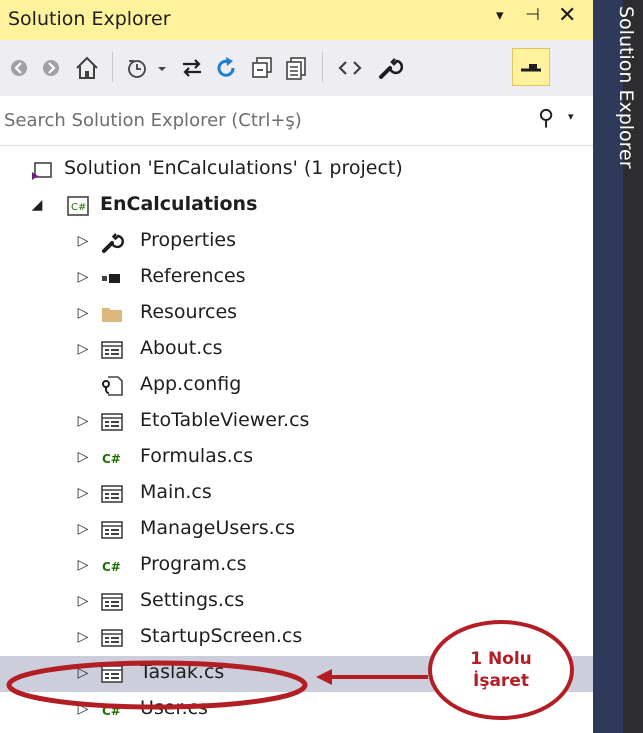 Image resolution: width=643 pixels, height=733 pixels. I want to click on search-input: Search Solution Explorer (Ctrl+ş), so click(153, 120).